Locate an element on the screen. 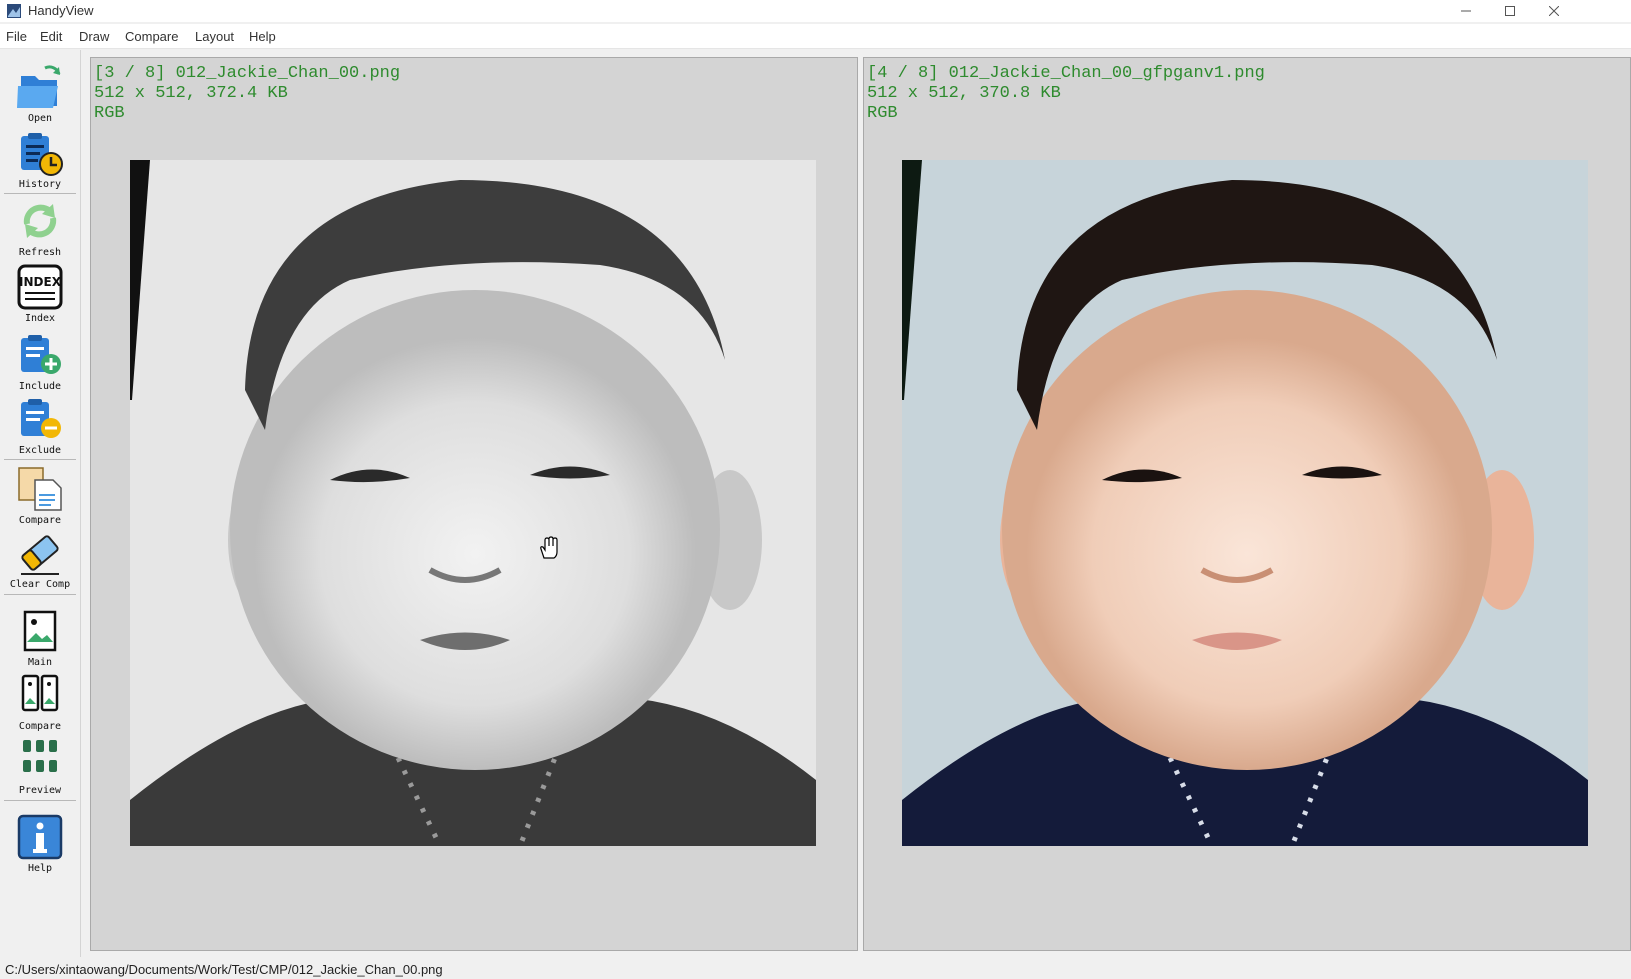 This screenshot has width=1631, height=979. include-label: Include is located at coordinates (40, 386).